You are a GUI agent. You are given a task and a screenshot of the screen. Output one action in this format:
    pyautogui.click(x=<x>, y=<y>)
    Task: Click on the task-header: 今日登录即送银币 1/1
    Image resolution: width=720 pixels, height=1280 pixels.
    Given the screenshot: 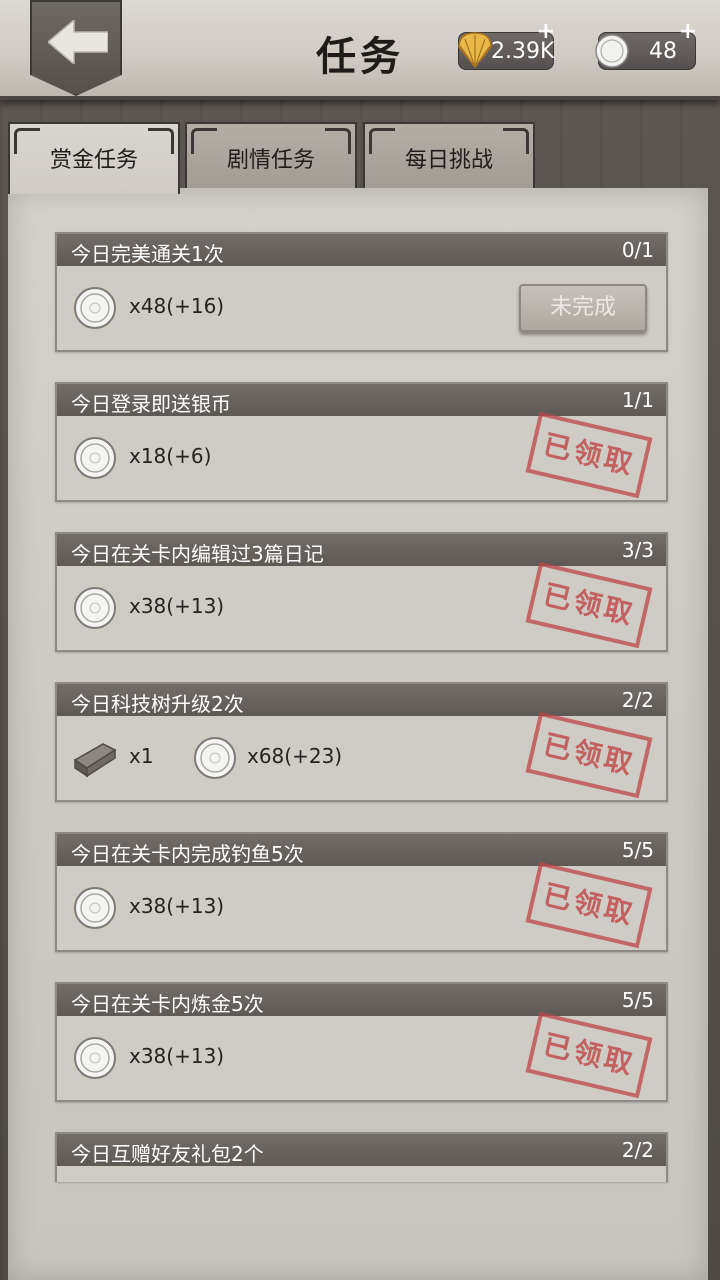 What is the action you would take?
    pyautogui.click(x=361, y=400)
    